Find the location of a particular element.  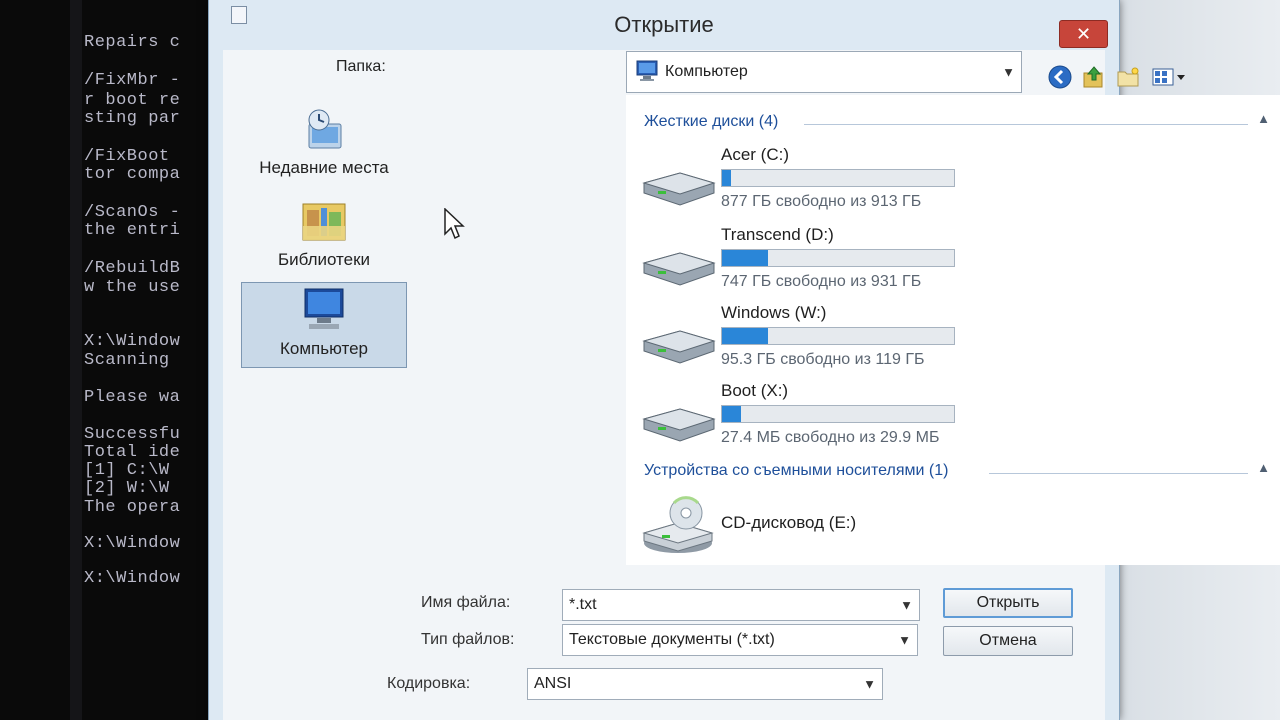

encoding-label: Кодировка: is located at coordinates (429, 683).